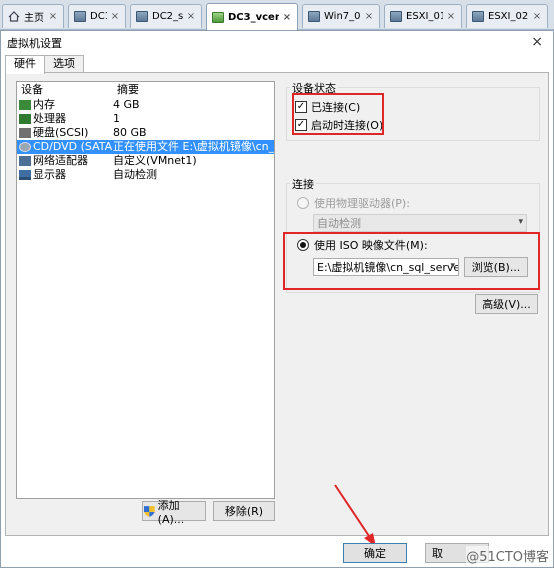  Describe the element at coordinates (362, 203) in the screenshot. I see `physical-drive-label: 使用物理驱动器(P):` at that location.